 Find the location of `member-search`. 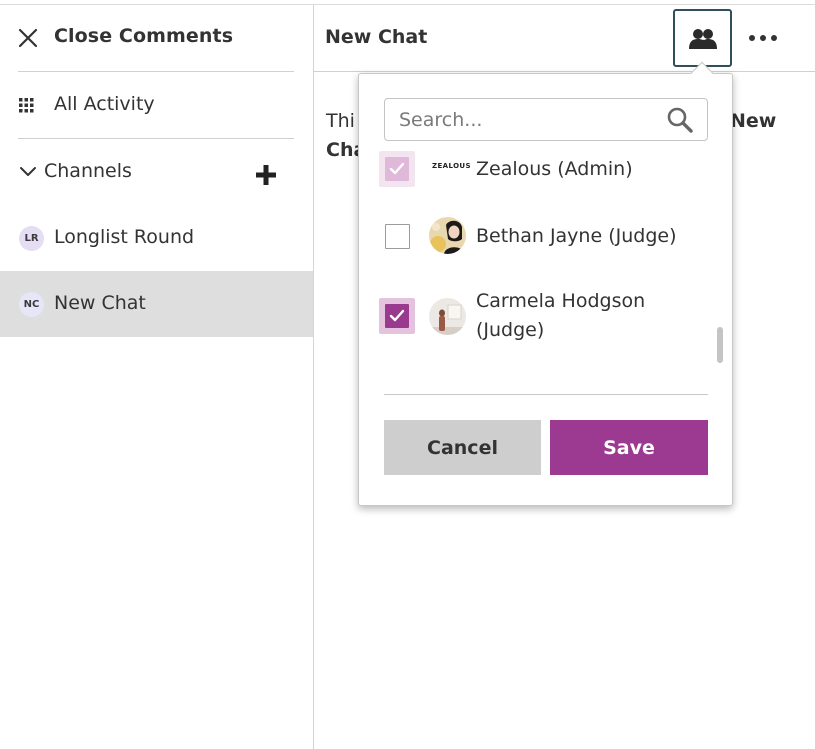

member-search is located at coordinates (546, 119).